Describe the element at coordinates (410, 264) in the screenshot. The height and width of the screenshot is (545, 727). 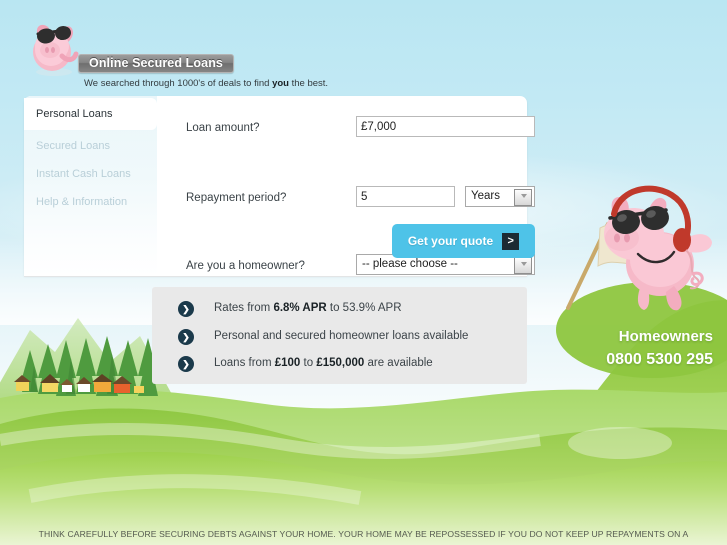
I see `homeowner-select-value: -- please choose --` at that location.